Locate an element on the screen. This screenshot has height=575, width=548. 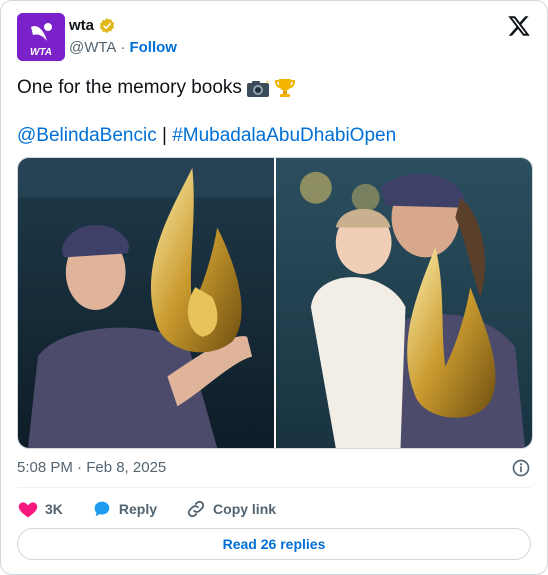
action-bar: 3K Reply Copy link is located at coordinates (160, 509).